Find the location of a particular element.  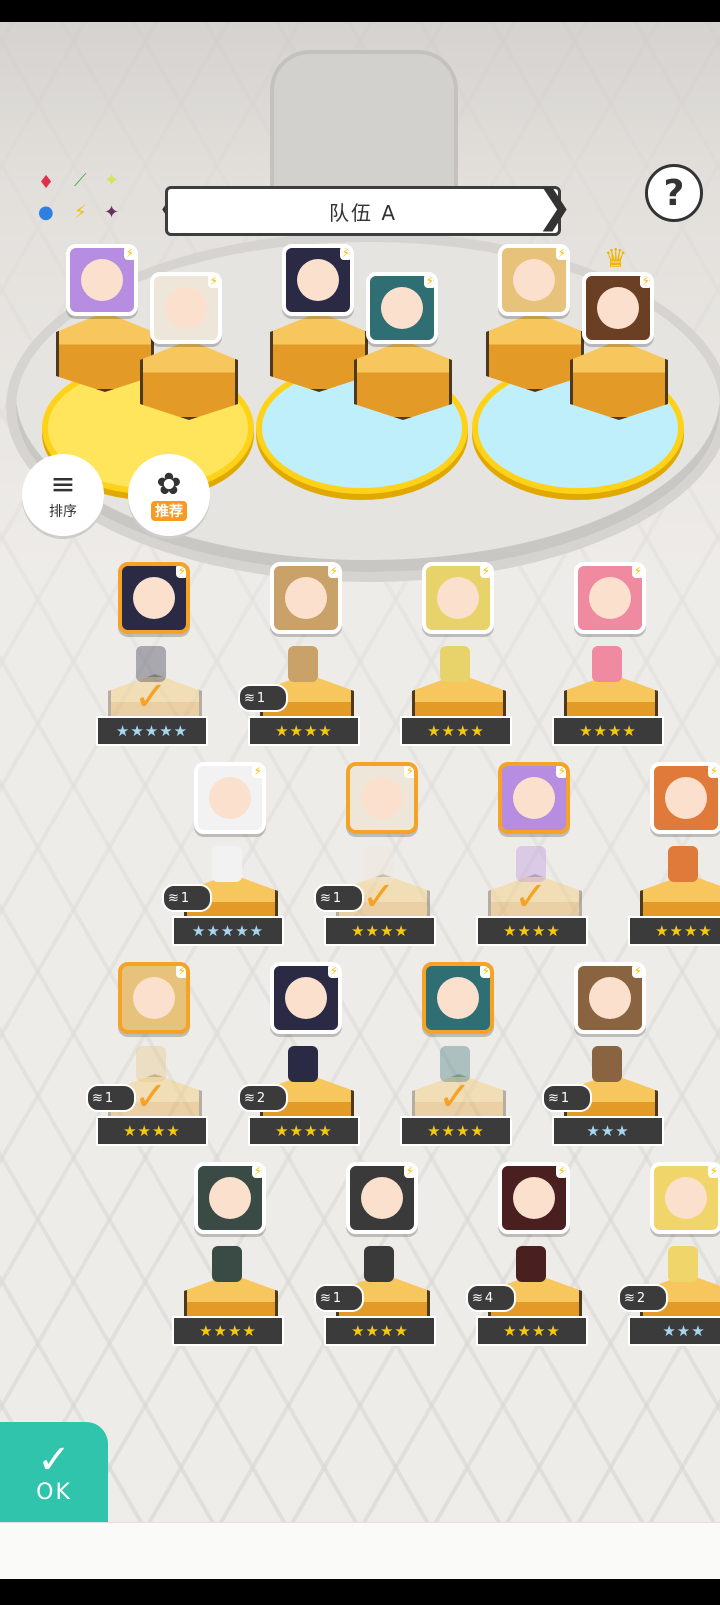

character-card: ⚡ ≋ 2 ★★★★ is located at coordinates (299, 1062).